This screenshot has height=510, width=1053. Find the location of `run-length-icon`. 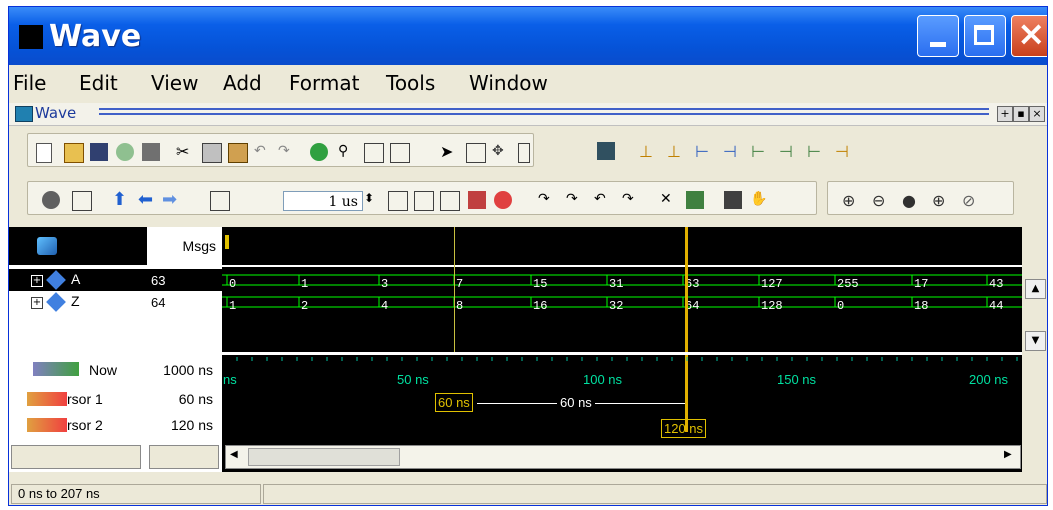

run-length-icon is located at coordinates (220, 201).